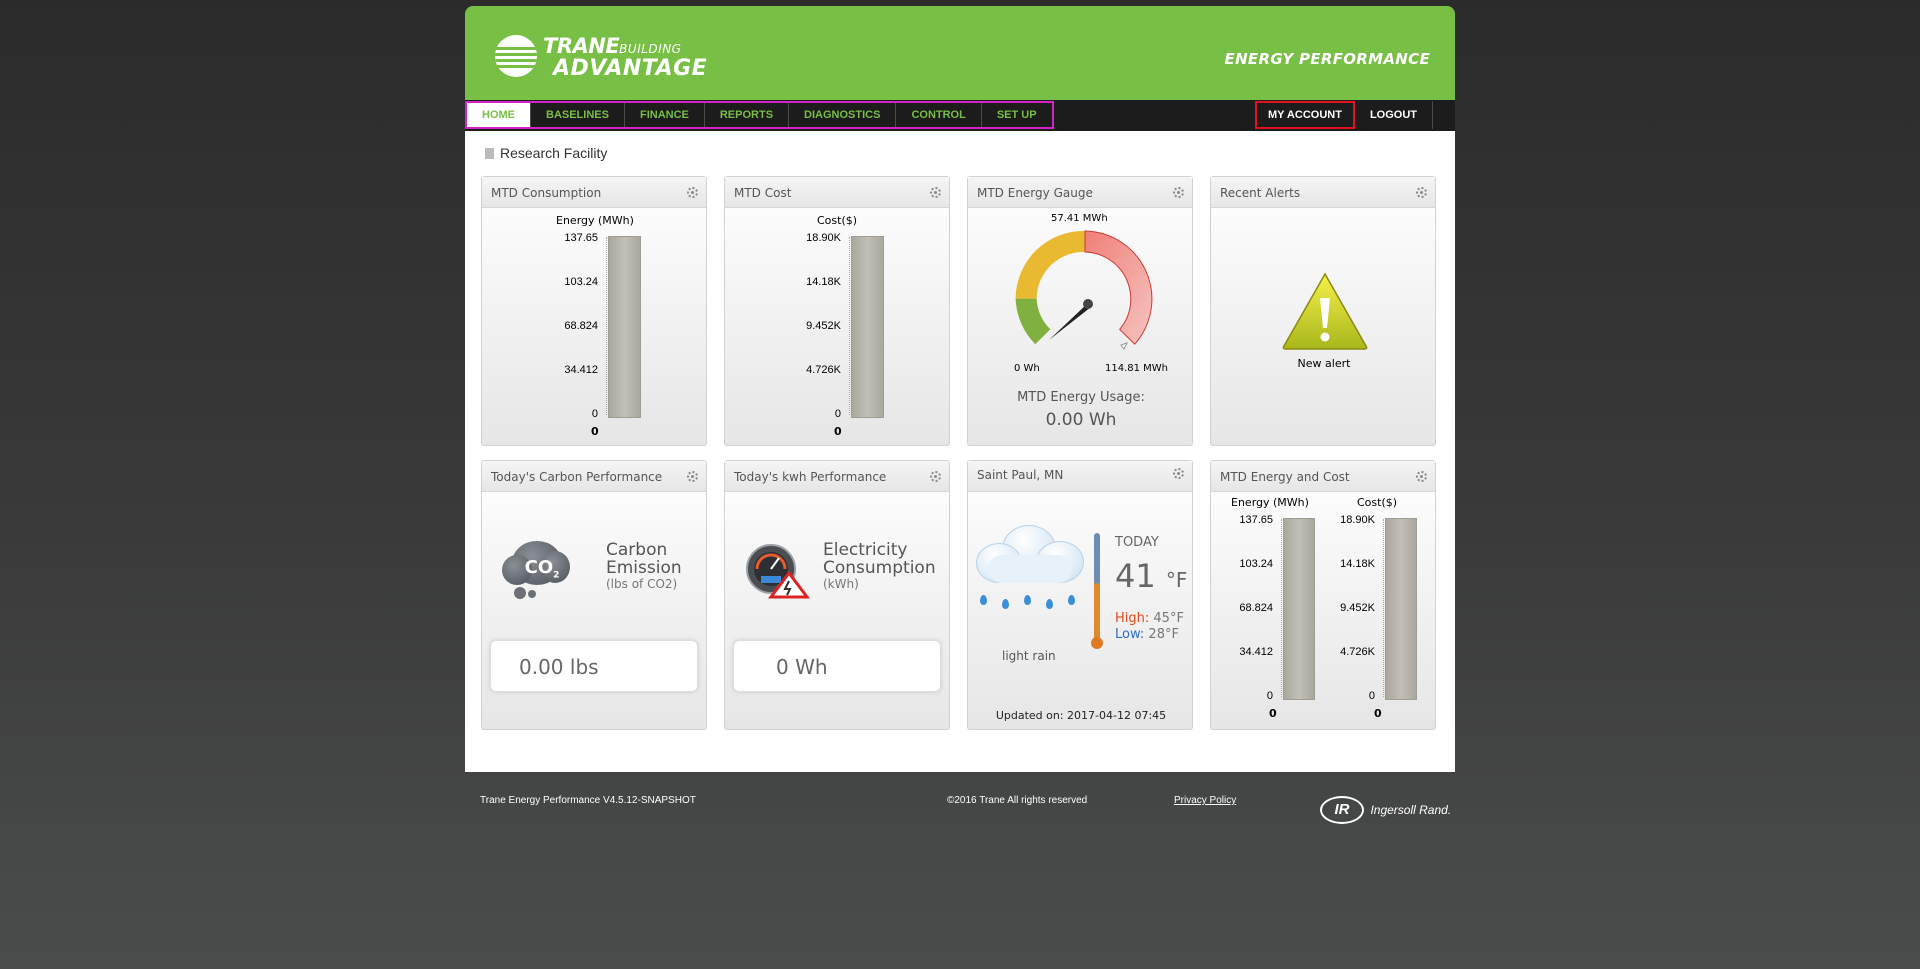 The width and height of the screenshot is (1920, 969). I want to click on weather-low-label: Low:, so click(1130, 634).